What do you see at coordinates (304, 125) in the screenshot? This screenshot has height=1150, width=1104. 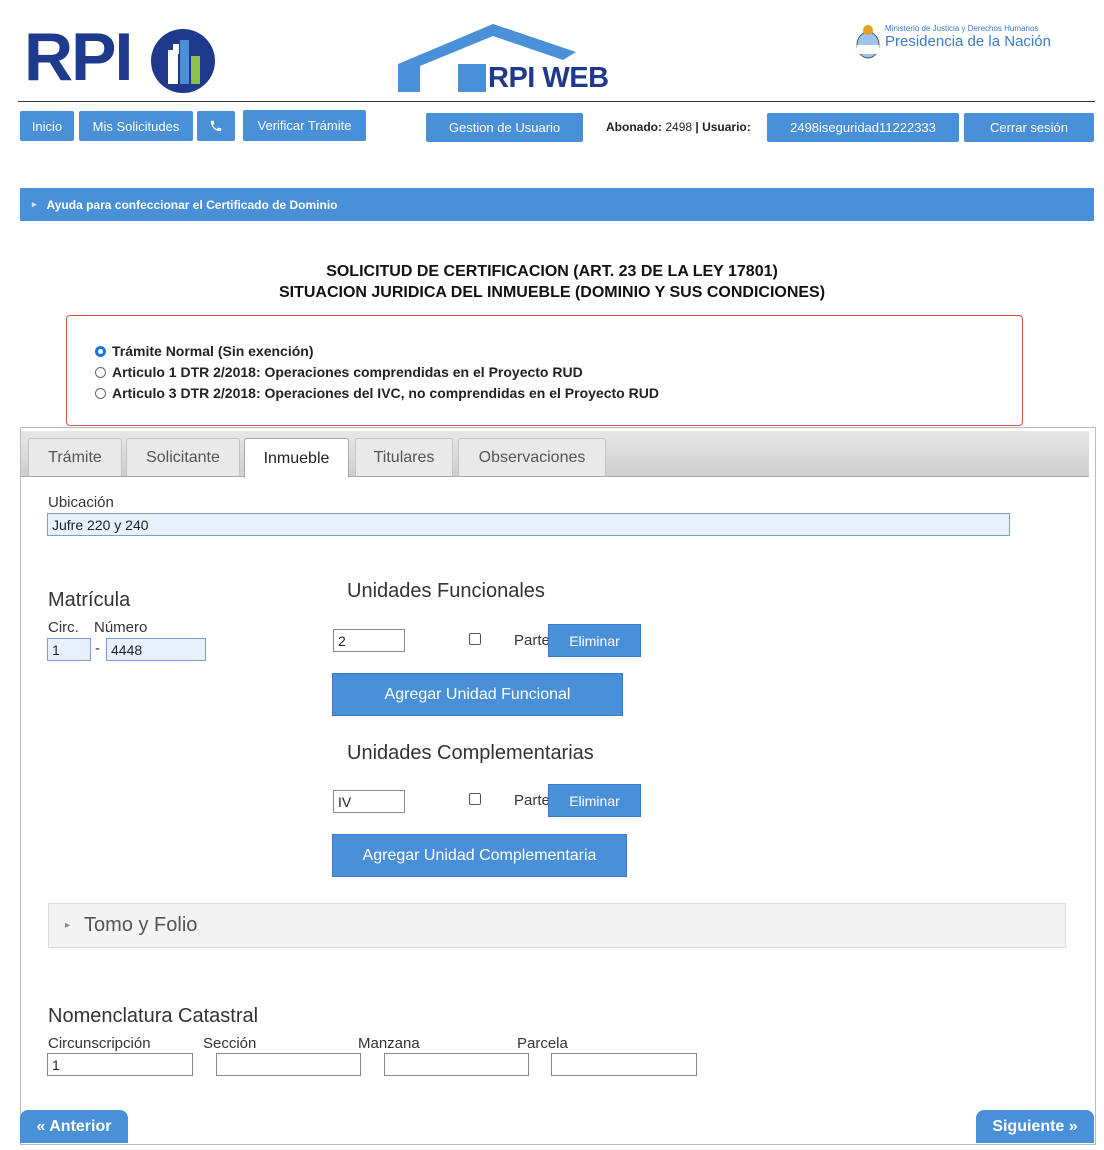 I see `verificar-tramite-button: Verificar Trámite` at bounding box center [304, 125].